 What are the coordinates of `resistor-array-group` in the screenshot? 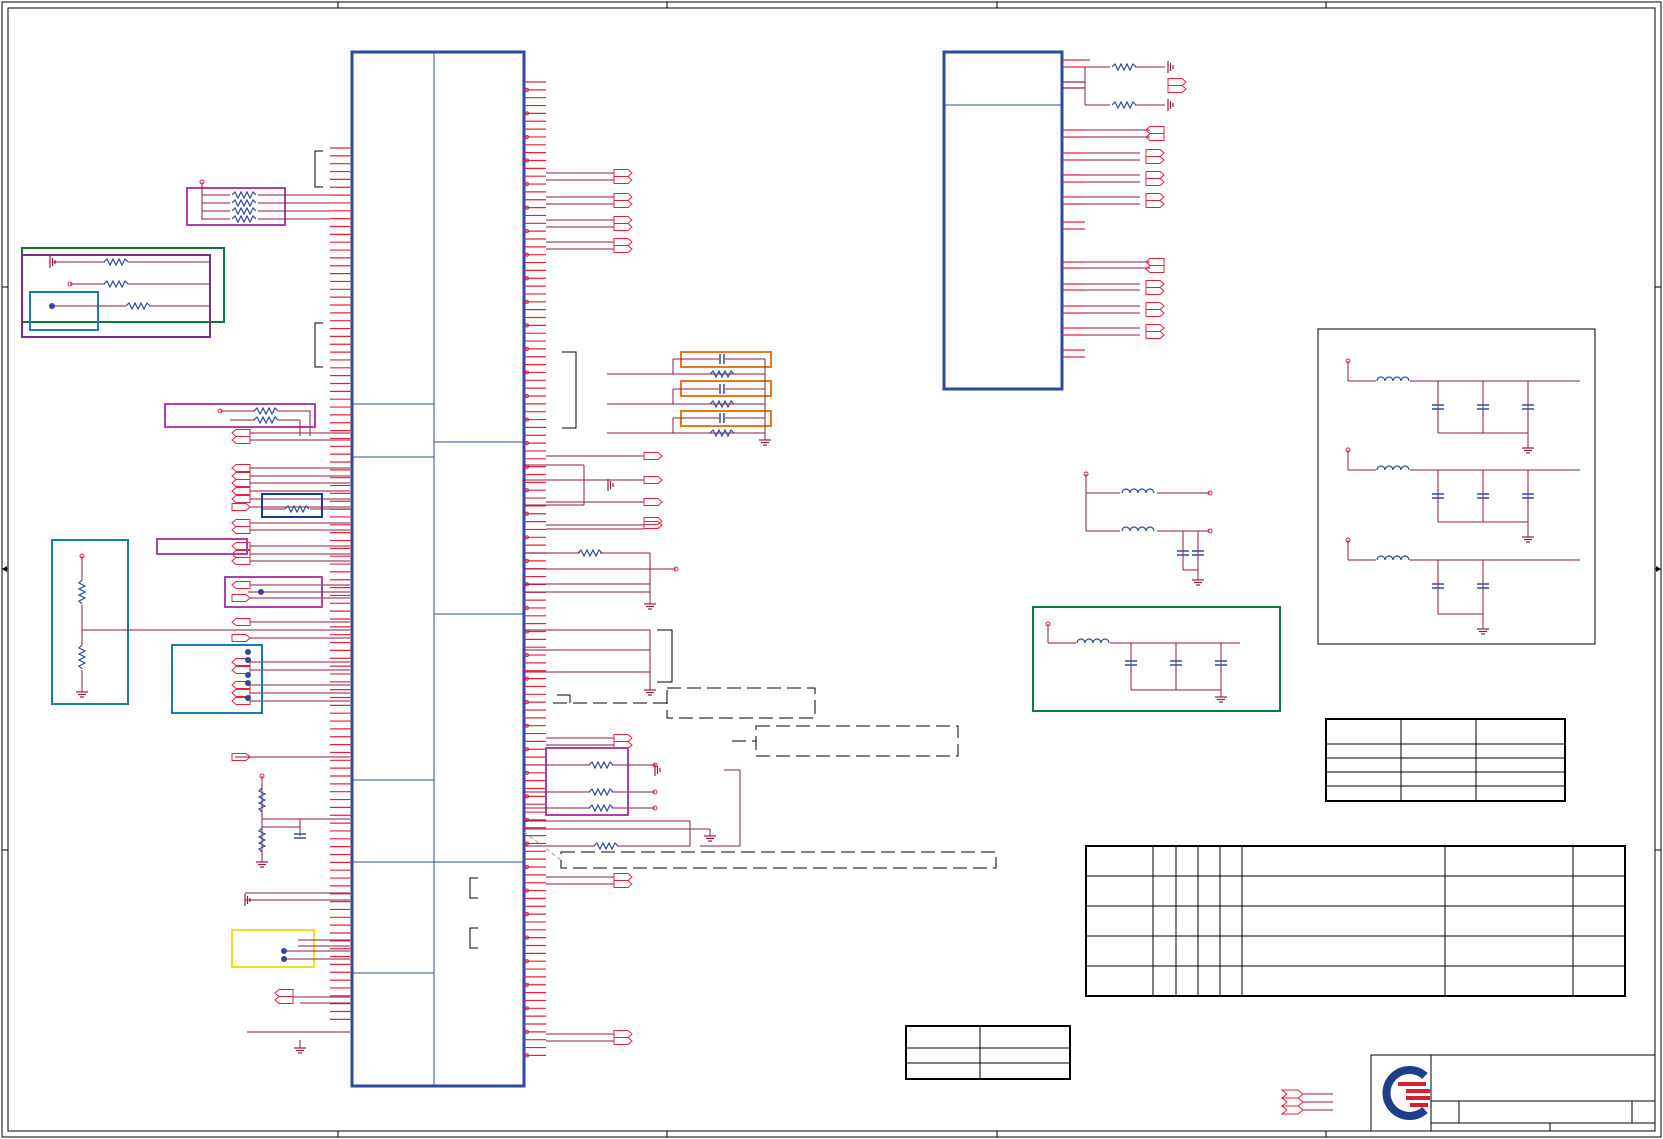 It's located at (258, 202).